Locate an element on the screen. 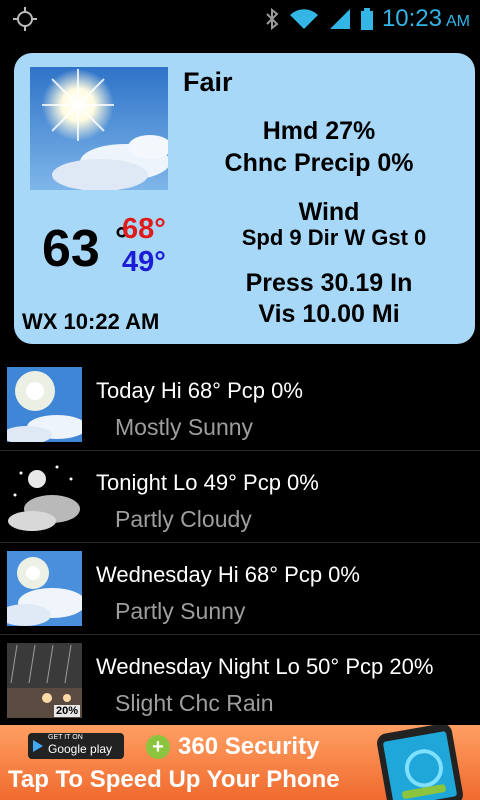 This screenshot has width=480, height=800. clock-ampm: AM is located at coordinates (458, 21).